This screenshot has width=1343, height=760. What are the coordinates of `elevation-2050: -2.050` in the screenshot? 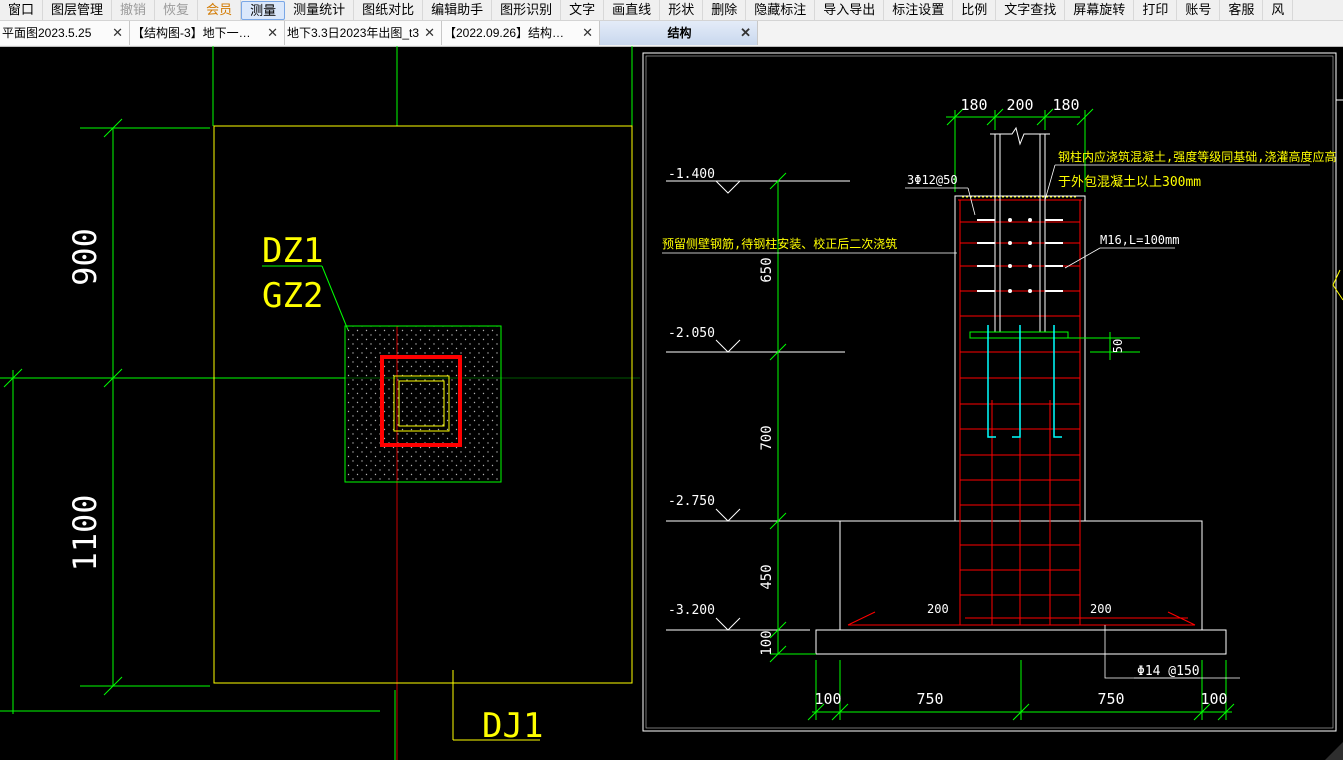 It's located at (691, 333).